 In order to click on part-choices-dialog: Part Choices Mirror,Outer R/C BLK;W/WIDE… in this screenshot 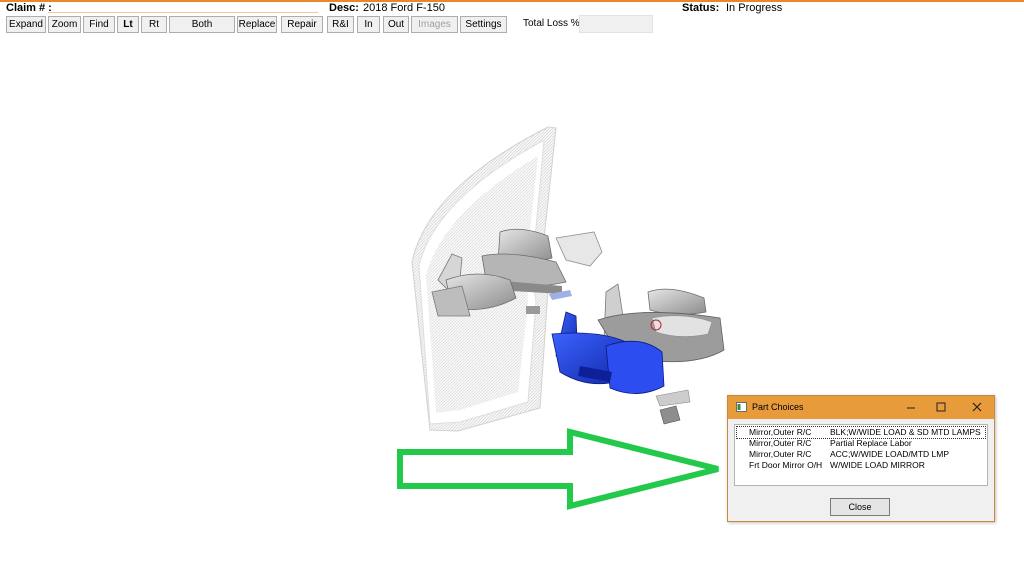, I will do `click(861, 458)`.